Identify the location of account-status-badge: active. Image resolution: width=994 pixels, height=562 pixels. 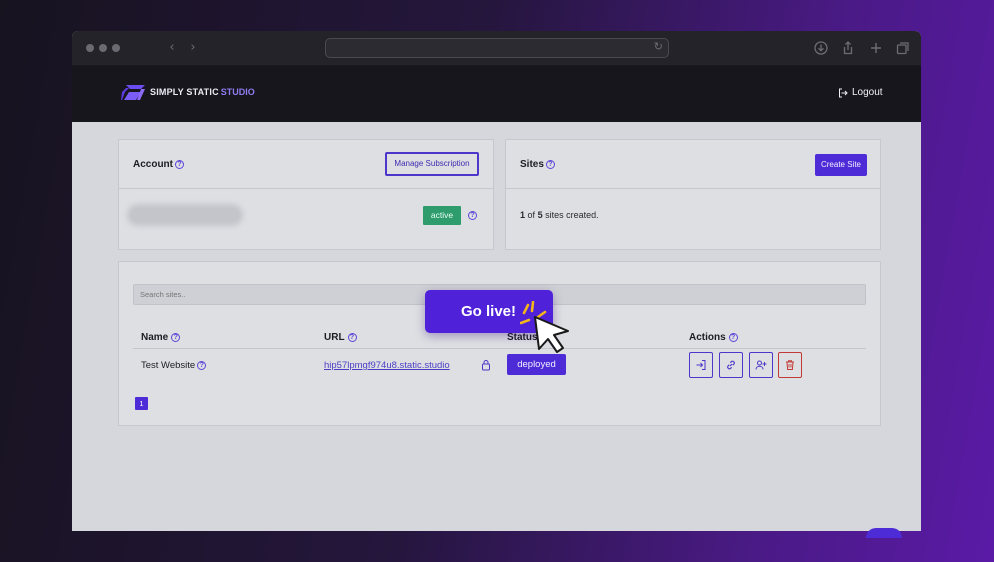
(442, 215).